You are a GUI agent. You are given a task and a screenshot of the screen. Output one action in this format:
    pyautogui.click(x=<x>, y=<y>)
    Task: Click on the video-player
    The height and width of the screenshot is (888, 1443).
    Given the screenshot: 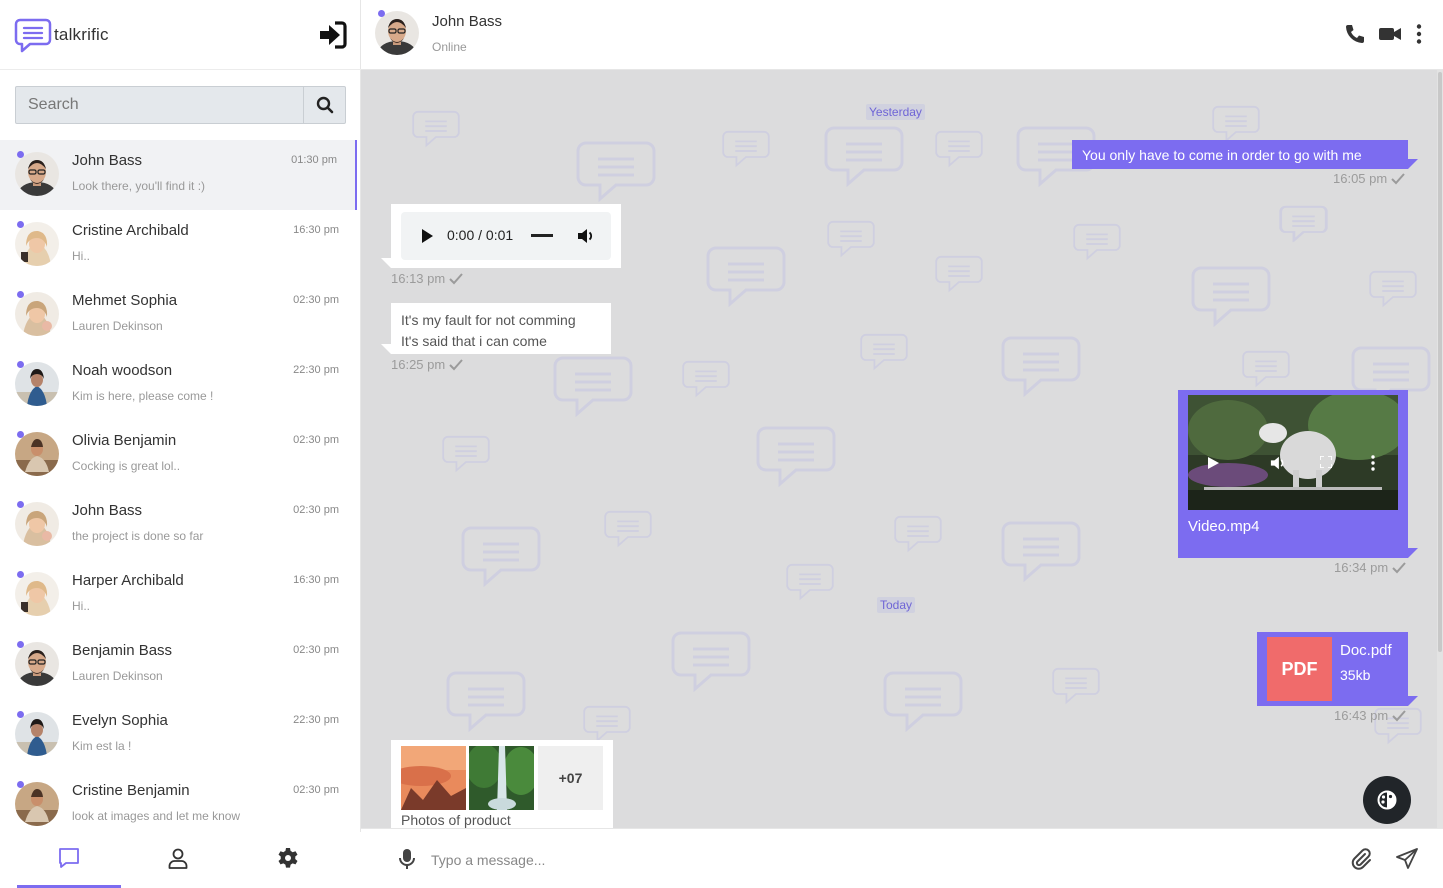 What is the action you would take?
    pyautogui.click(x=1293, y=452)
    